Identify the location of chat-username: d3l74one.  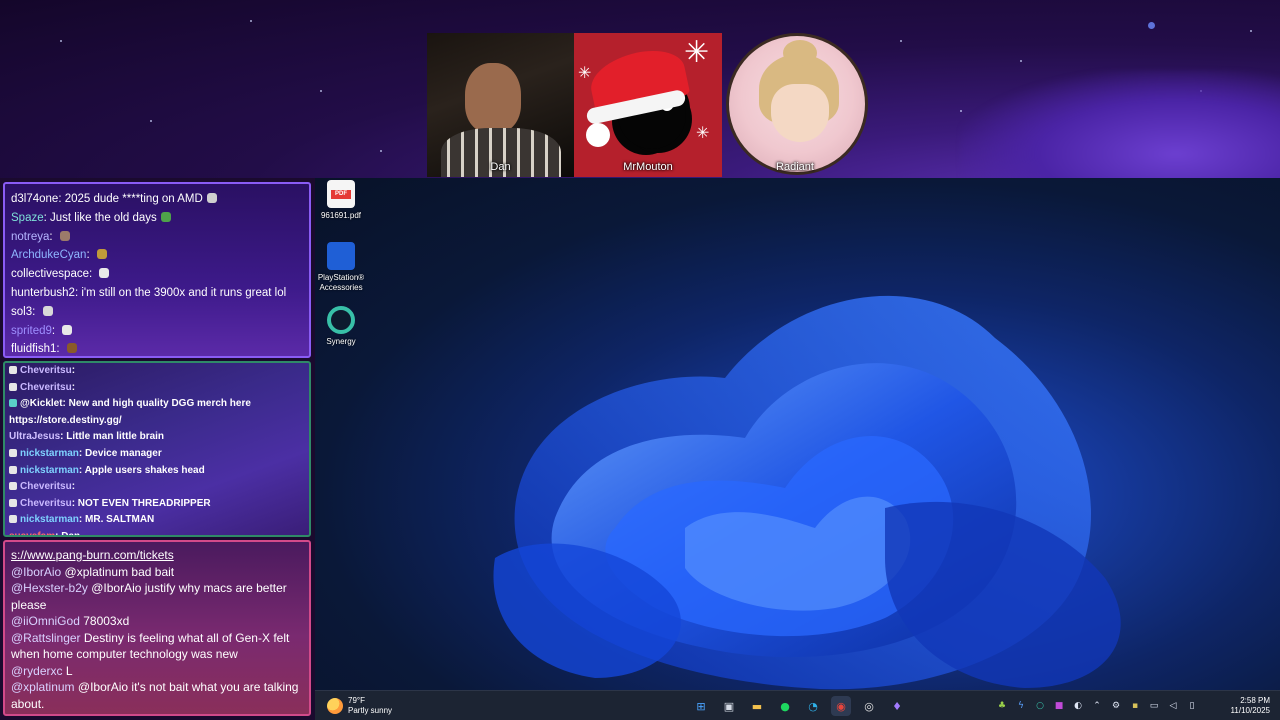
(34, 199).